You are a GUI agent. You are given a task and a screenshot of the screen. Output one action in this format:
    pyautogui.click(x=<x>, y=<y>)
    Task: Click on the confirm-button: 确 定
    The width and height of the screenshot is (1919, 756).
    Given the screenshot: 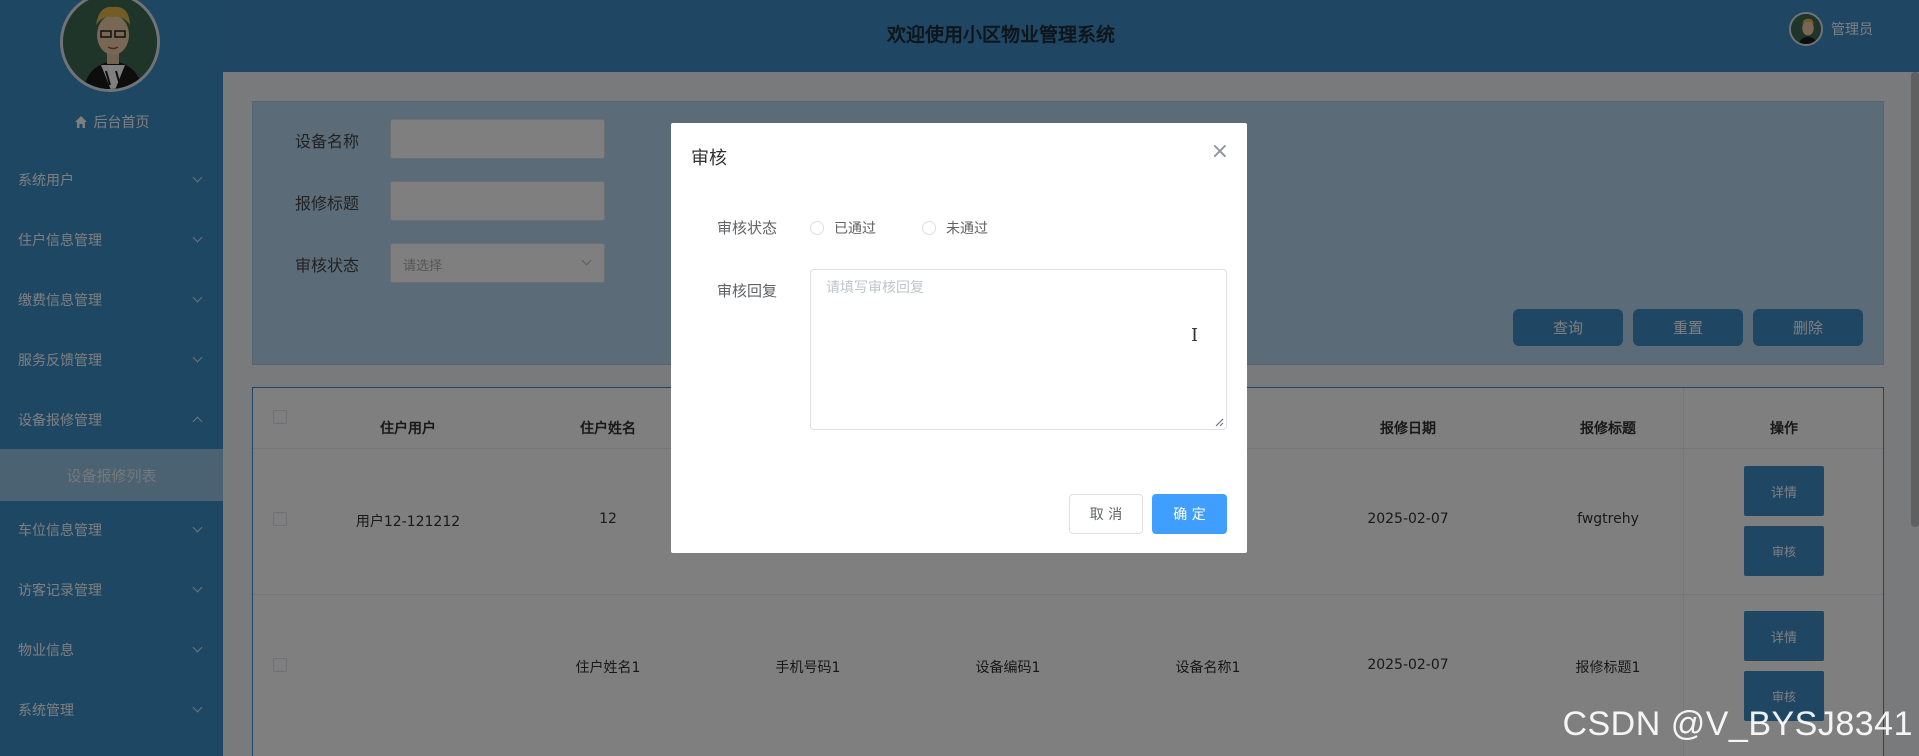 What is the action you would take?
    pyautogui.click(x=1189, y=514)
    